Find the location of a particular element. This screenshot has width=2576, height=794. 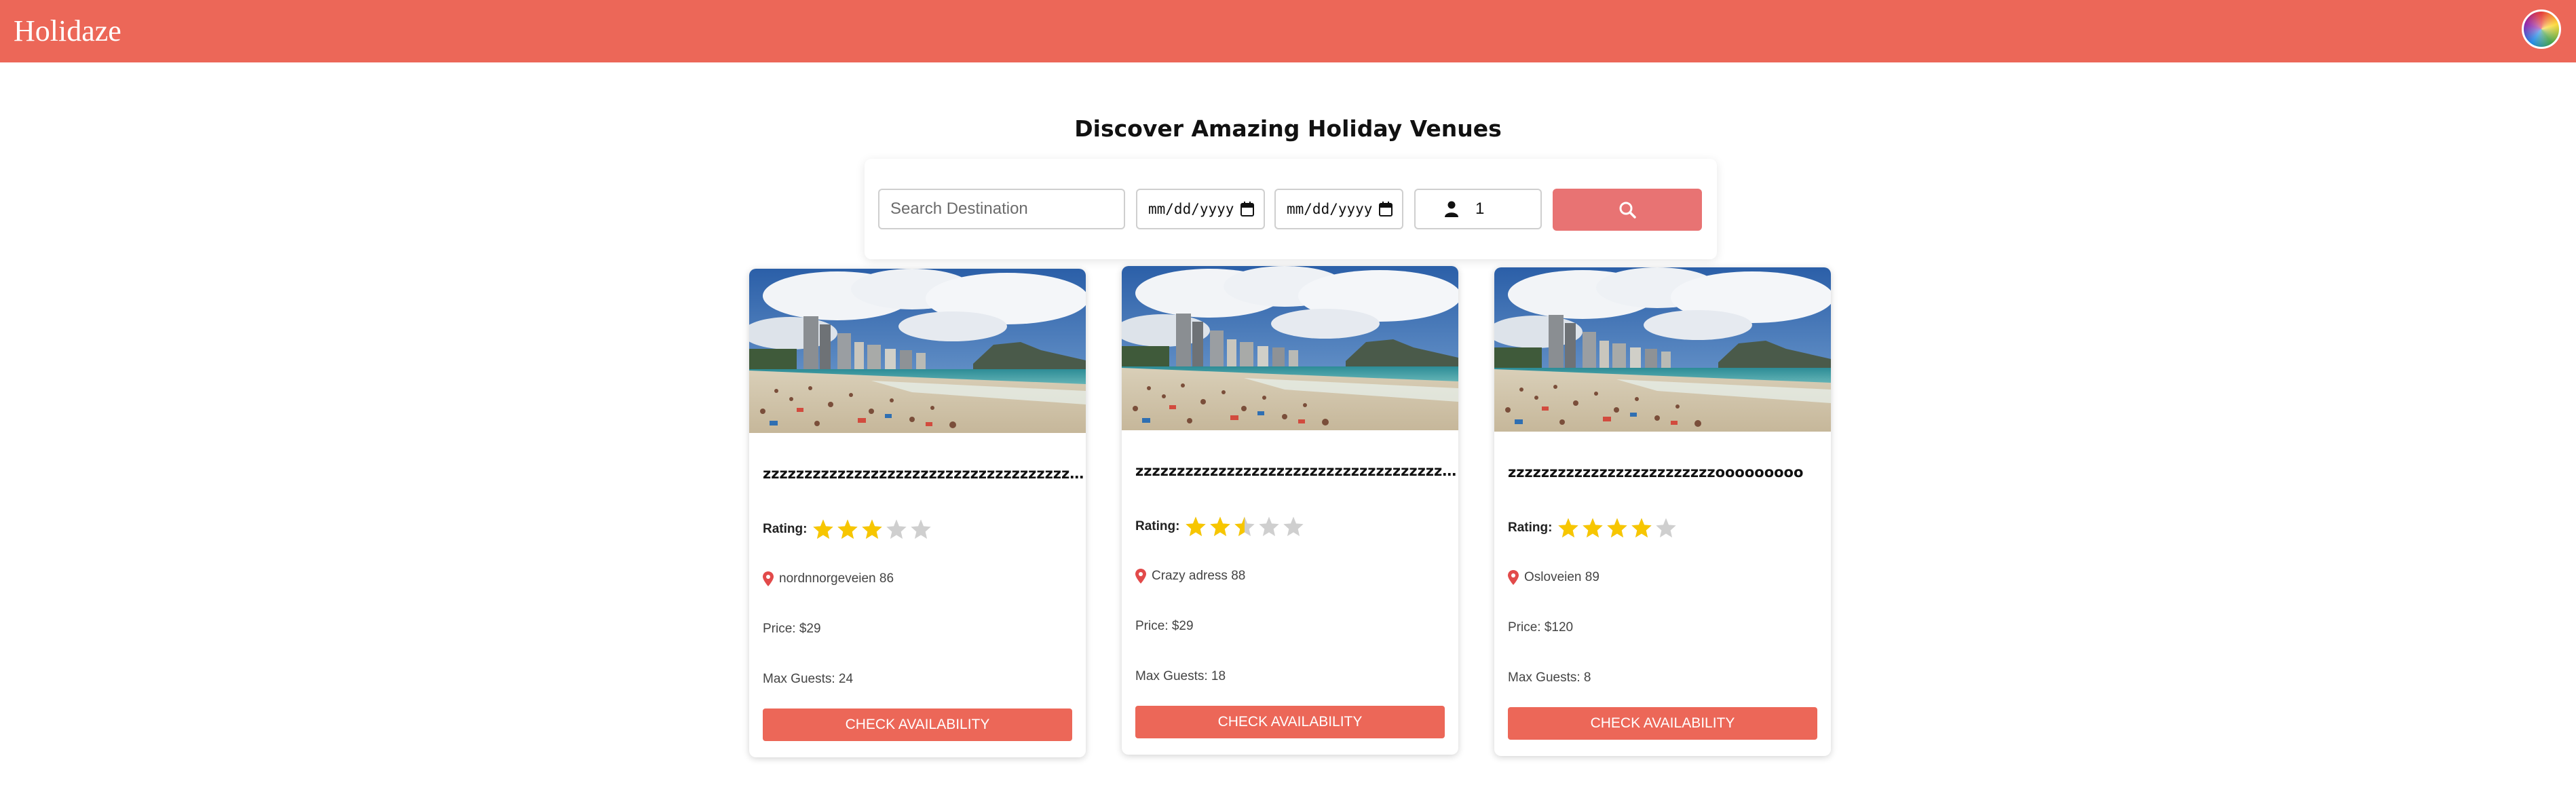

search-button is located at coordinates (1628, 210).